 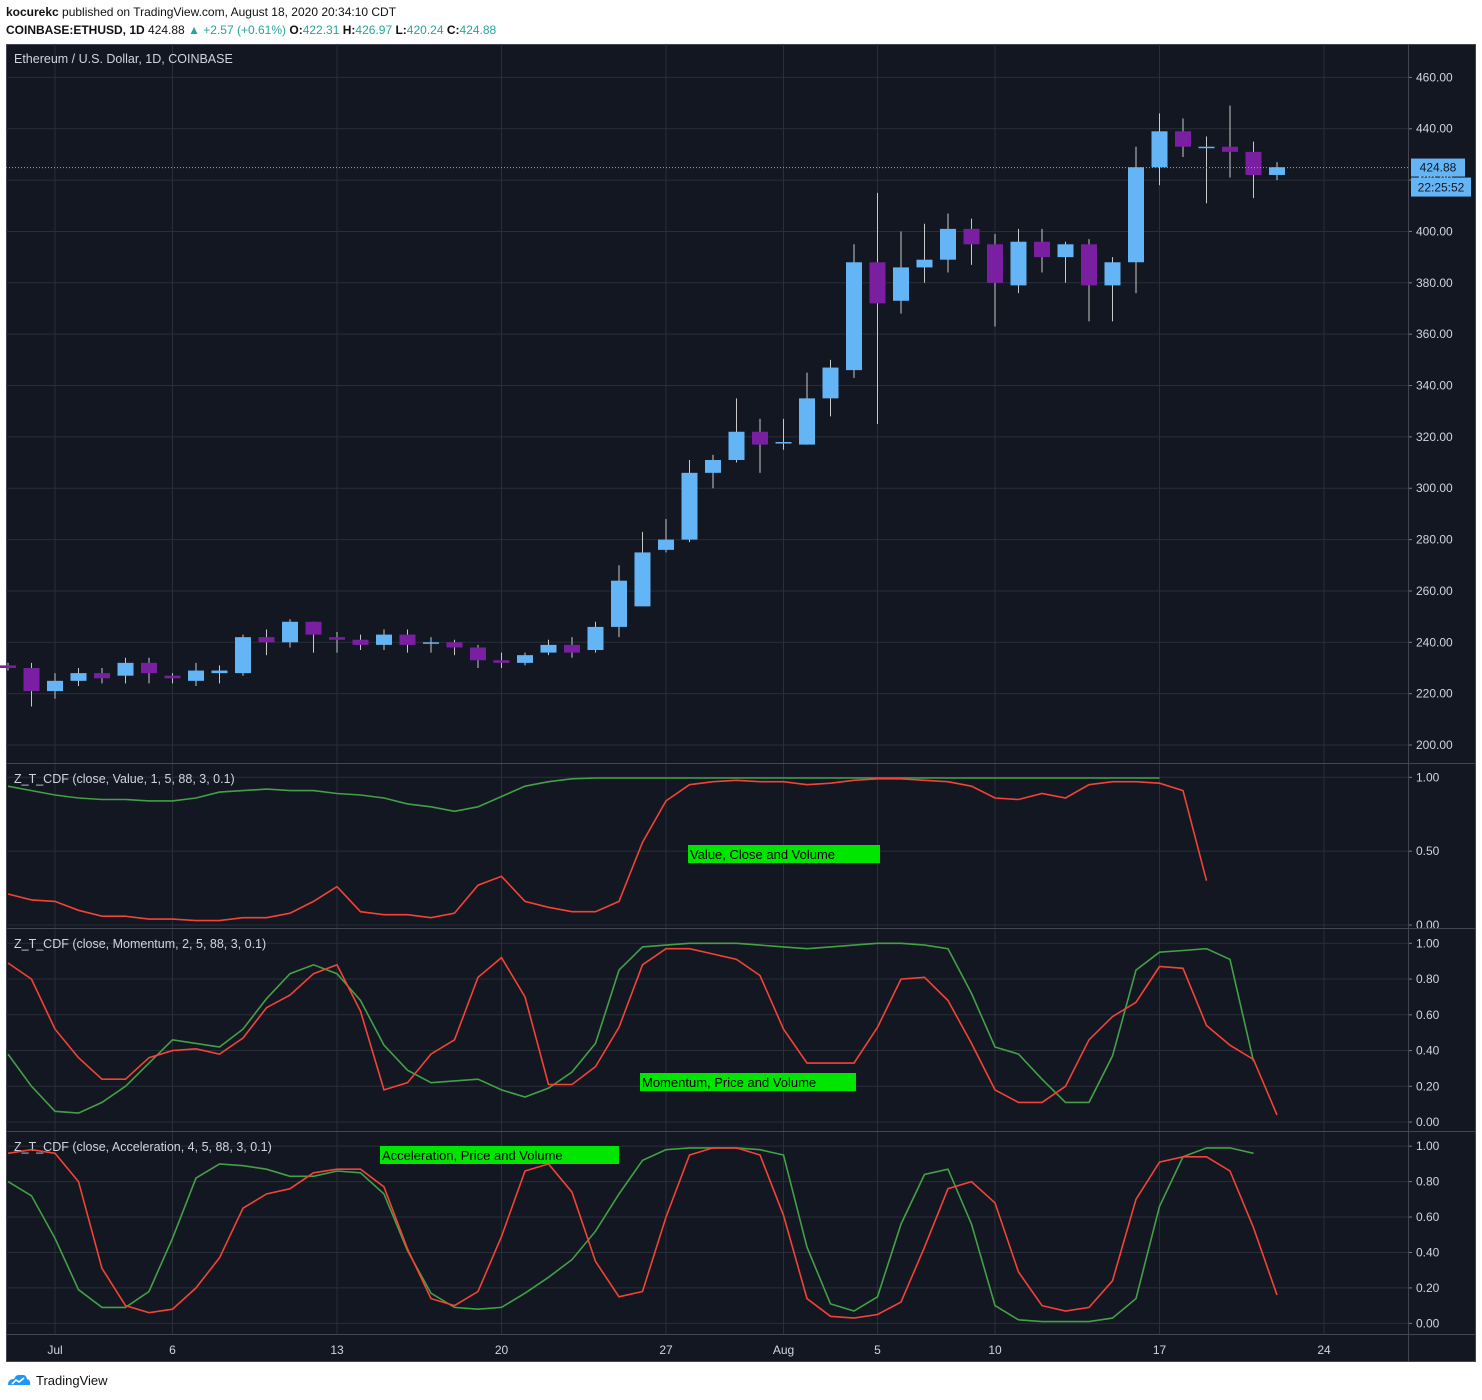 What do you see at coordinates (1434, 386) in the screenshot?
I see `y-tick-label: 340.00` at bounding box center [1434, 386].